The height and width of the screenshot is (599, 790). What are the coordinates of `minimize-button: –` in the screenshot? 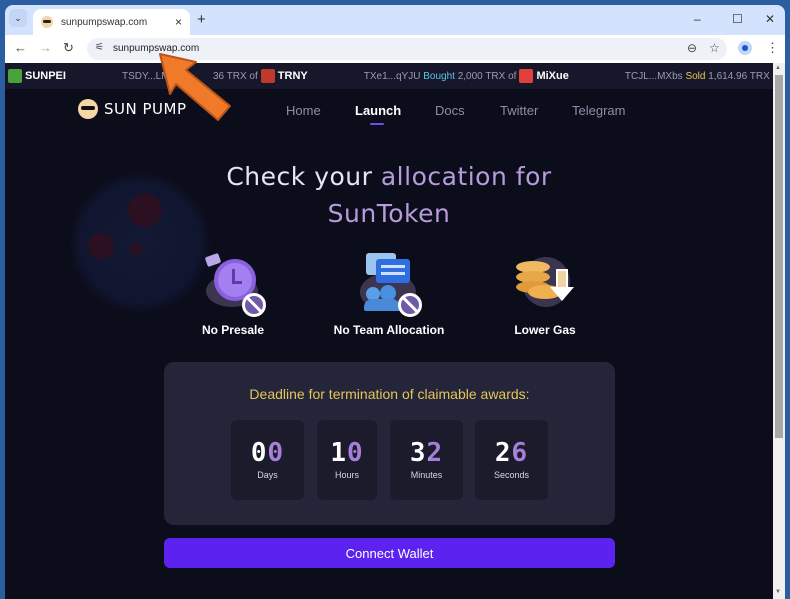 It's located at (697, 19).